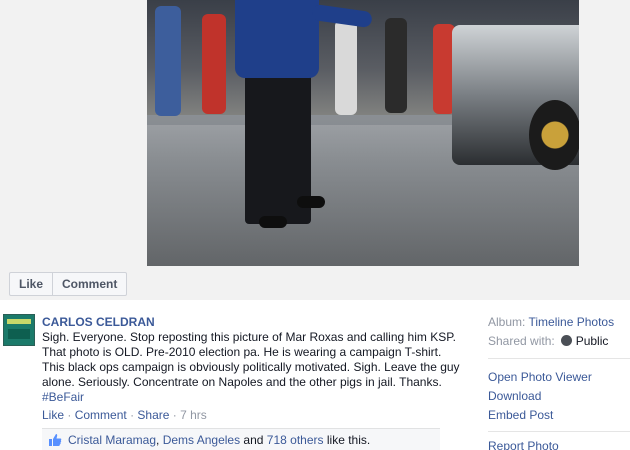  I want to click on privacy-value: Public, so click(592, 341).